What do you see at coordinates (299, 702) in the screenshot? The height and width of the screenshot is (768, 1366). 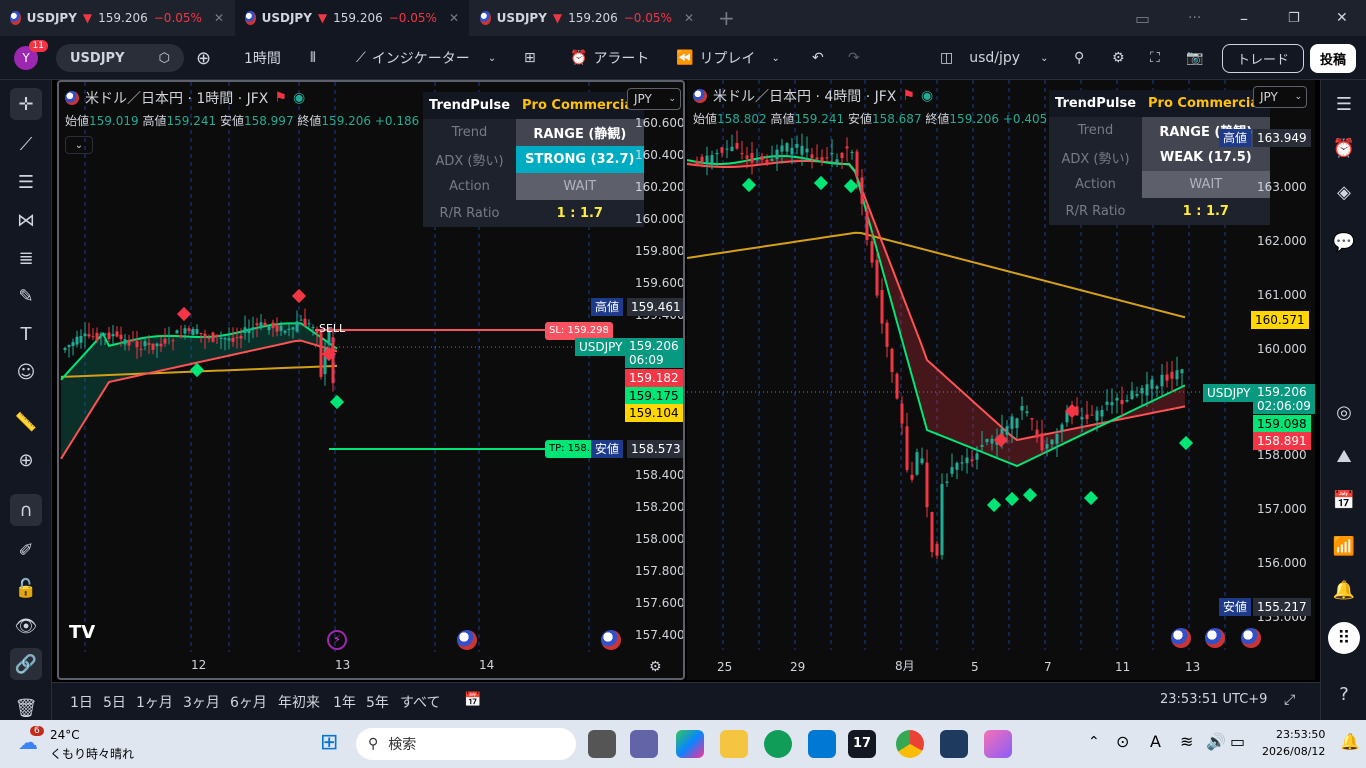 I see `range-ytd: 年初来` at bounding box center [299, 702].